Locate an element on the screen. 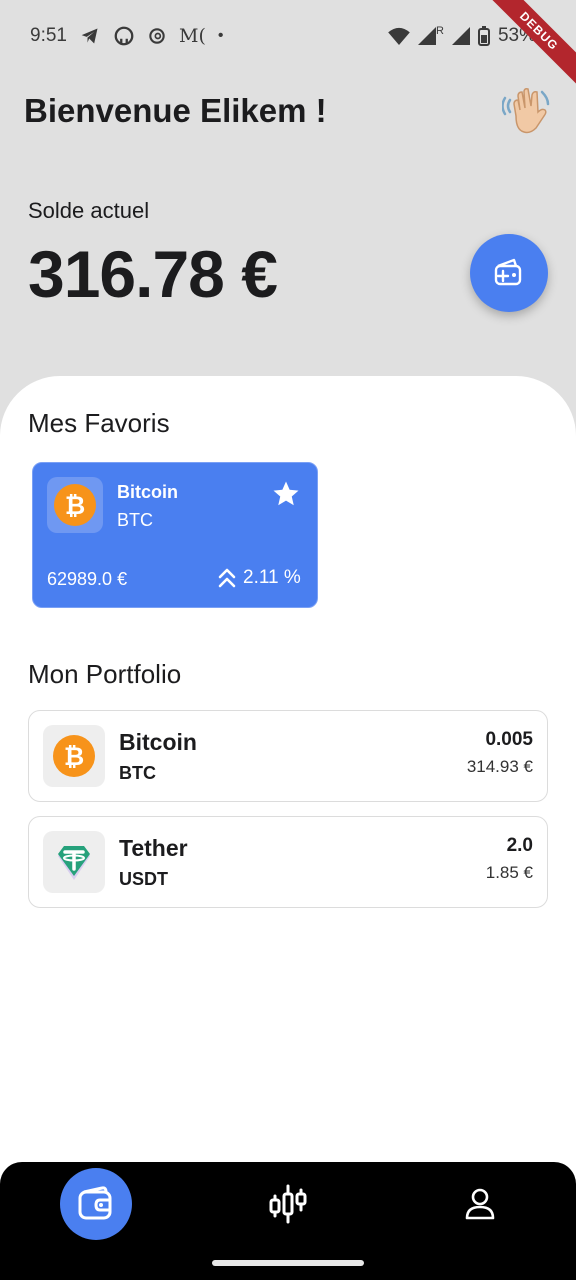  tether-icon is located at coordinates (74, 863).